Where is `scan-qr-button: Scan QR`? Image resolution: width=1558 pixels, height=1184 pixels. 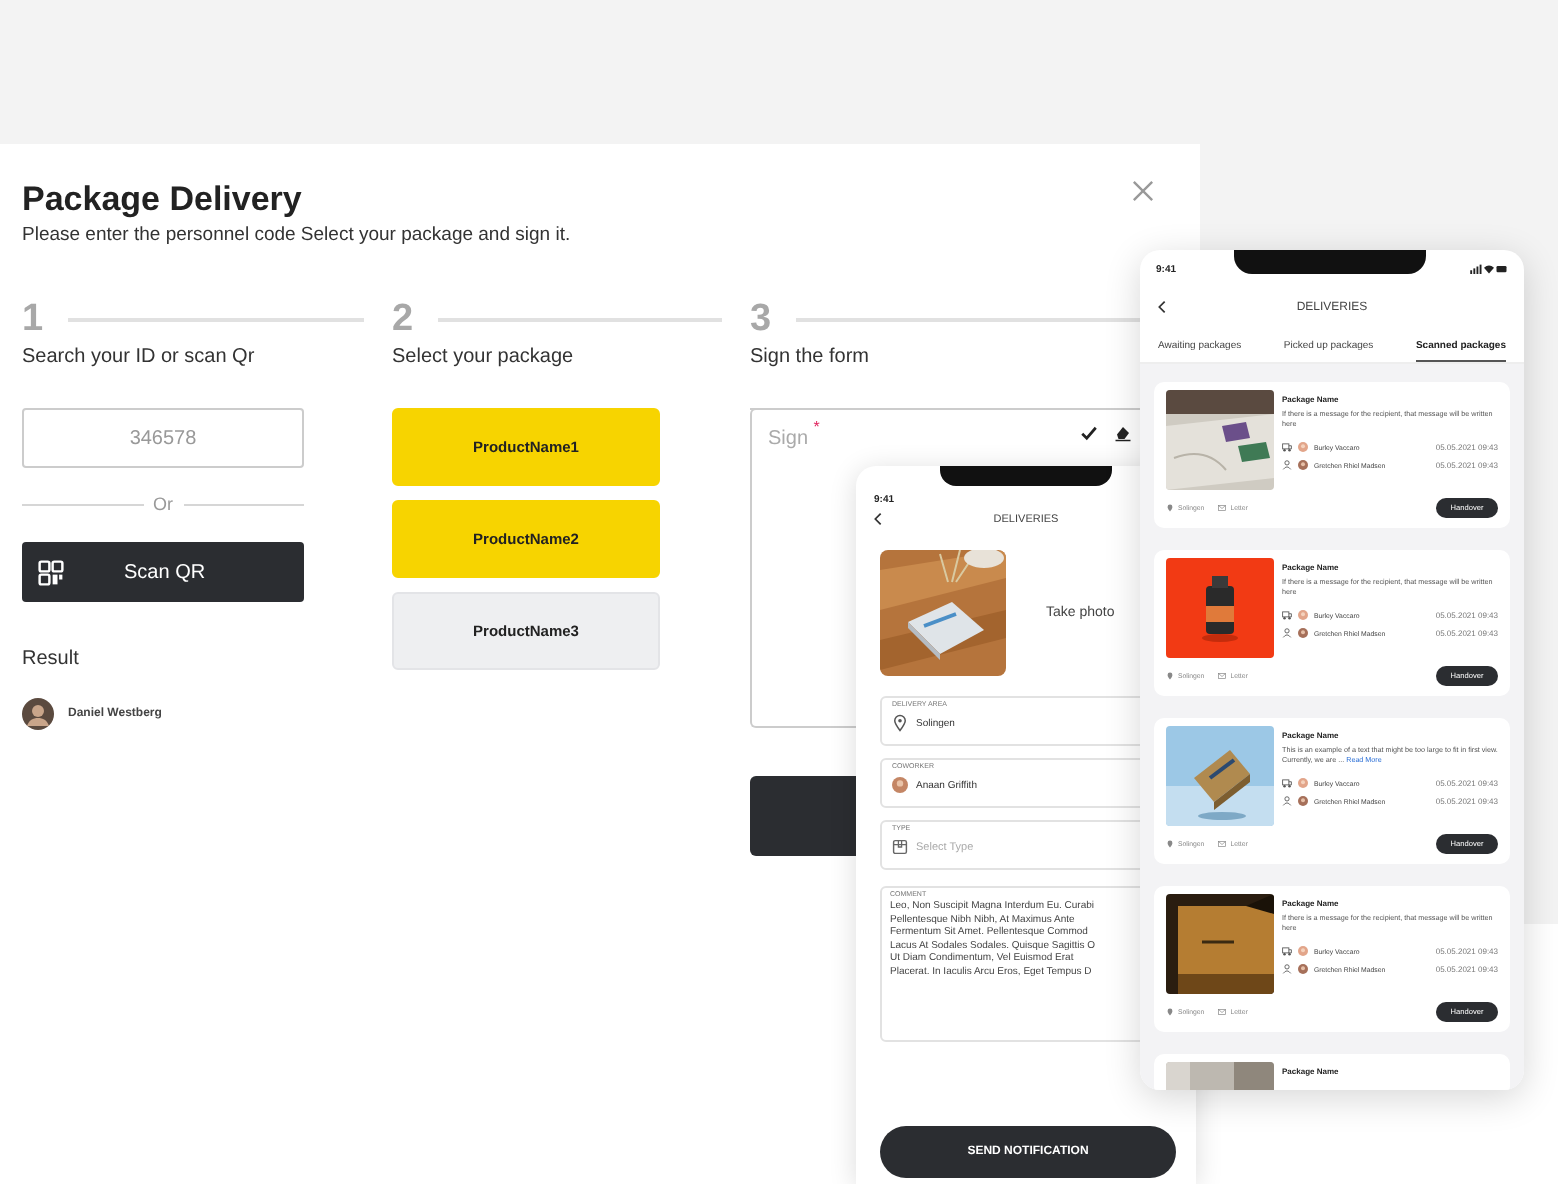
scan-qr-button: Scan QR is located at coordinates (163, 572).